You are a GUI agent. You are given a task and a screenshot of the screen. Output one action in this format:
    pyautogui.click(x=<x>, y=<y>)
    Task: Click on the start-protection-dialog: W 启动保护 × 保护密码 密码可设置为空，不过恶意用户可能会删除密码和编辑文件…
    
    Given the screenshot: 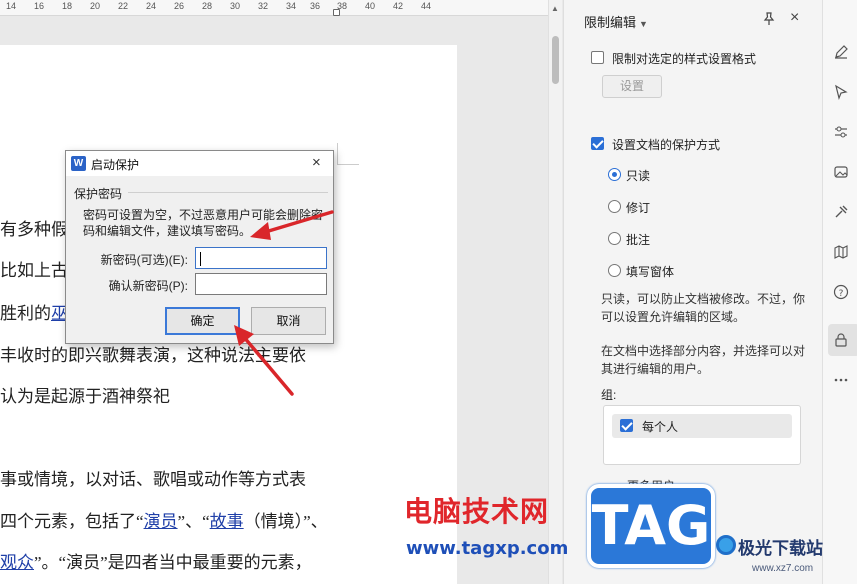 What is the action you would take?
    pyautogui.click(x=199, y=247)
    